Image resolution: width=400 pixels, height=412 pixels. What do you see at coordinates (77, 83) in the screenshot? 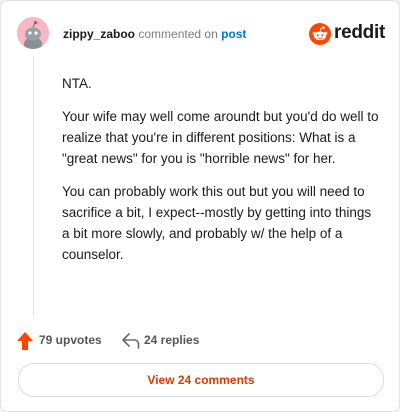
I see `comment-paragraph: NTA.` at bounding box center [77, 83].